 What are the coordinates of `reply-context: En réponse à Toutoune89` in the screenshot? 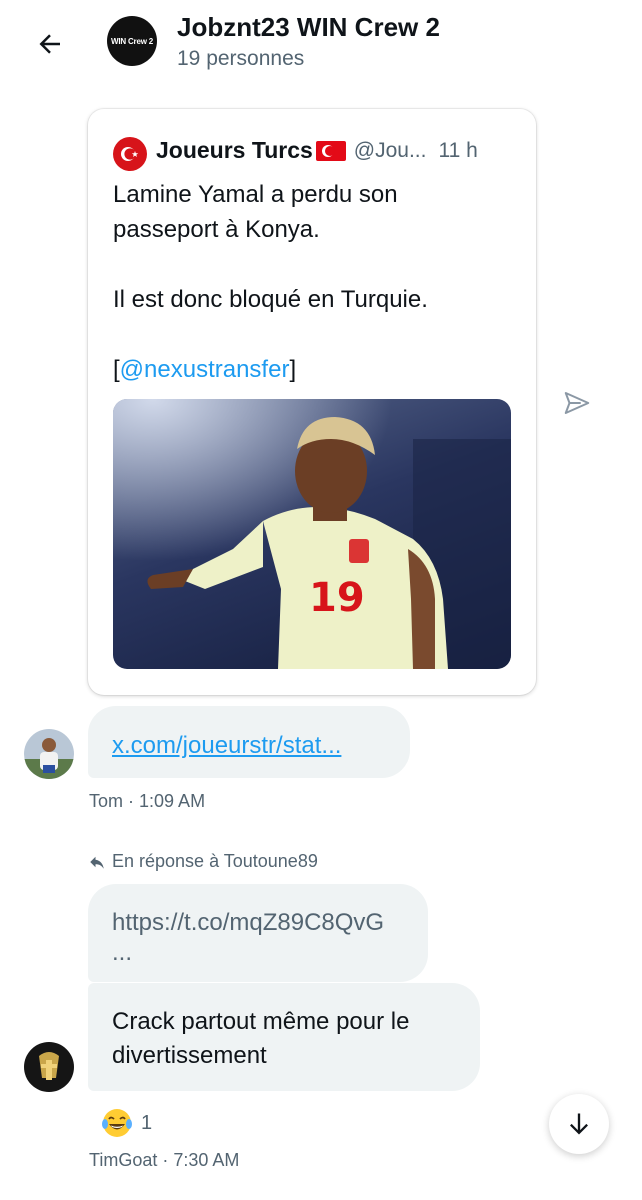 It's located at (203, 861).